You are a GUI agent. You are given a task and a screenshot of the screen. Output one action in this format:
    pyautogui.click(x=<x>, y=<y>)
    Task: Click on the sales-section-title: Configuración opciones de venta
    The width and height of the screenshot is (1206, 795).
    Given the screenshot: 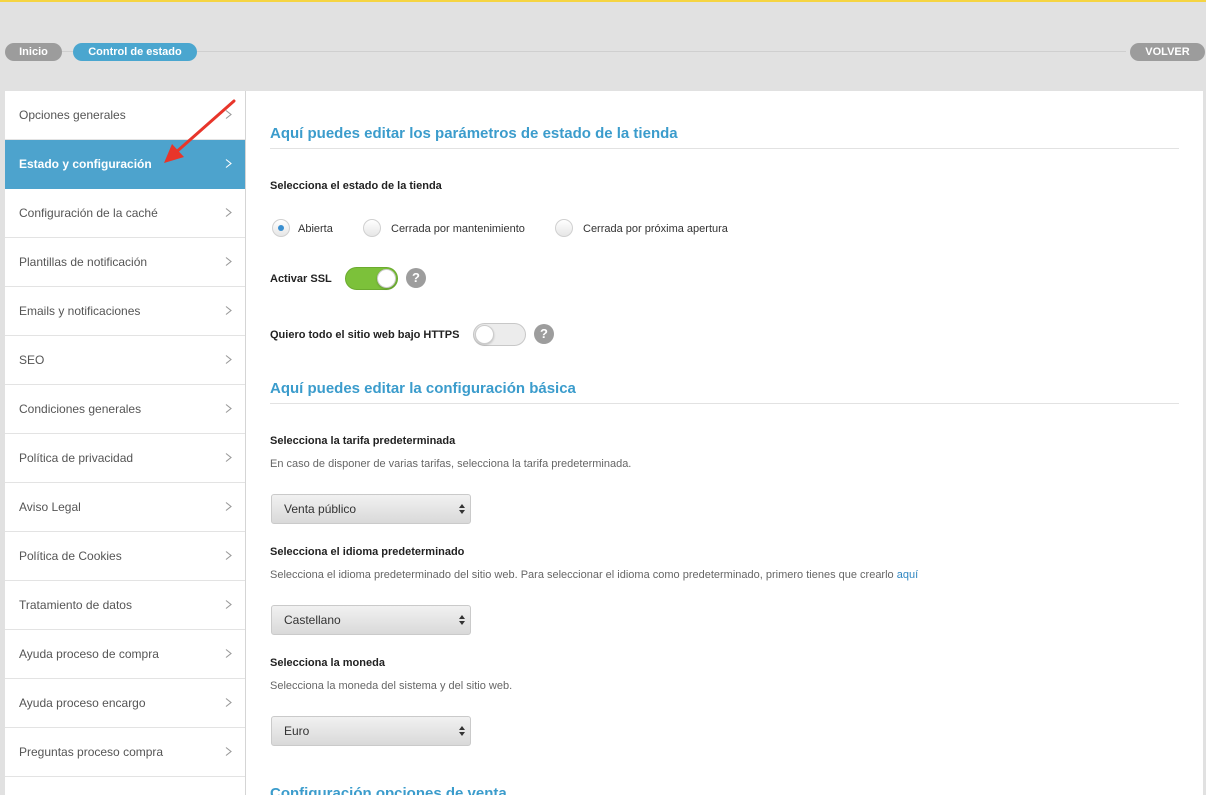 What is the action you would take?
    pyautogui.click(x=388, y=790)
    